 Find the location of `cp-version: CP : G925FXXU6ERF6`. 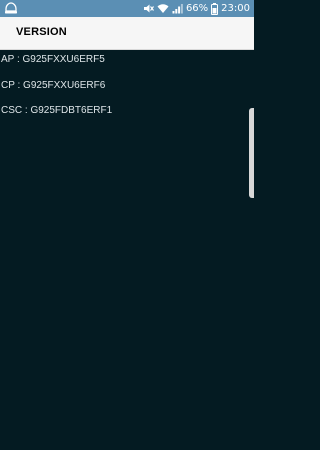

cp-version: CP : G925FXXU6ERF6 is located at coordinates (53, 85).